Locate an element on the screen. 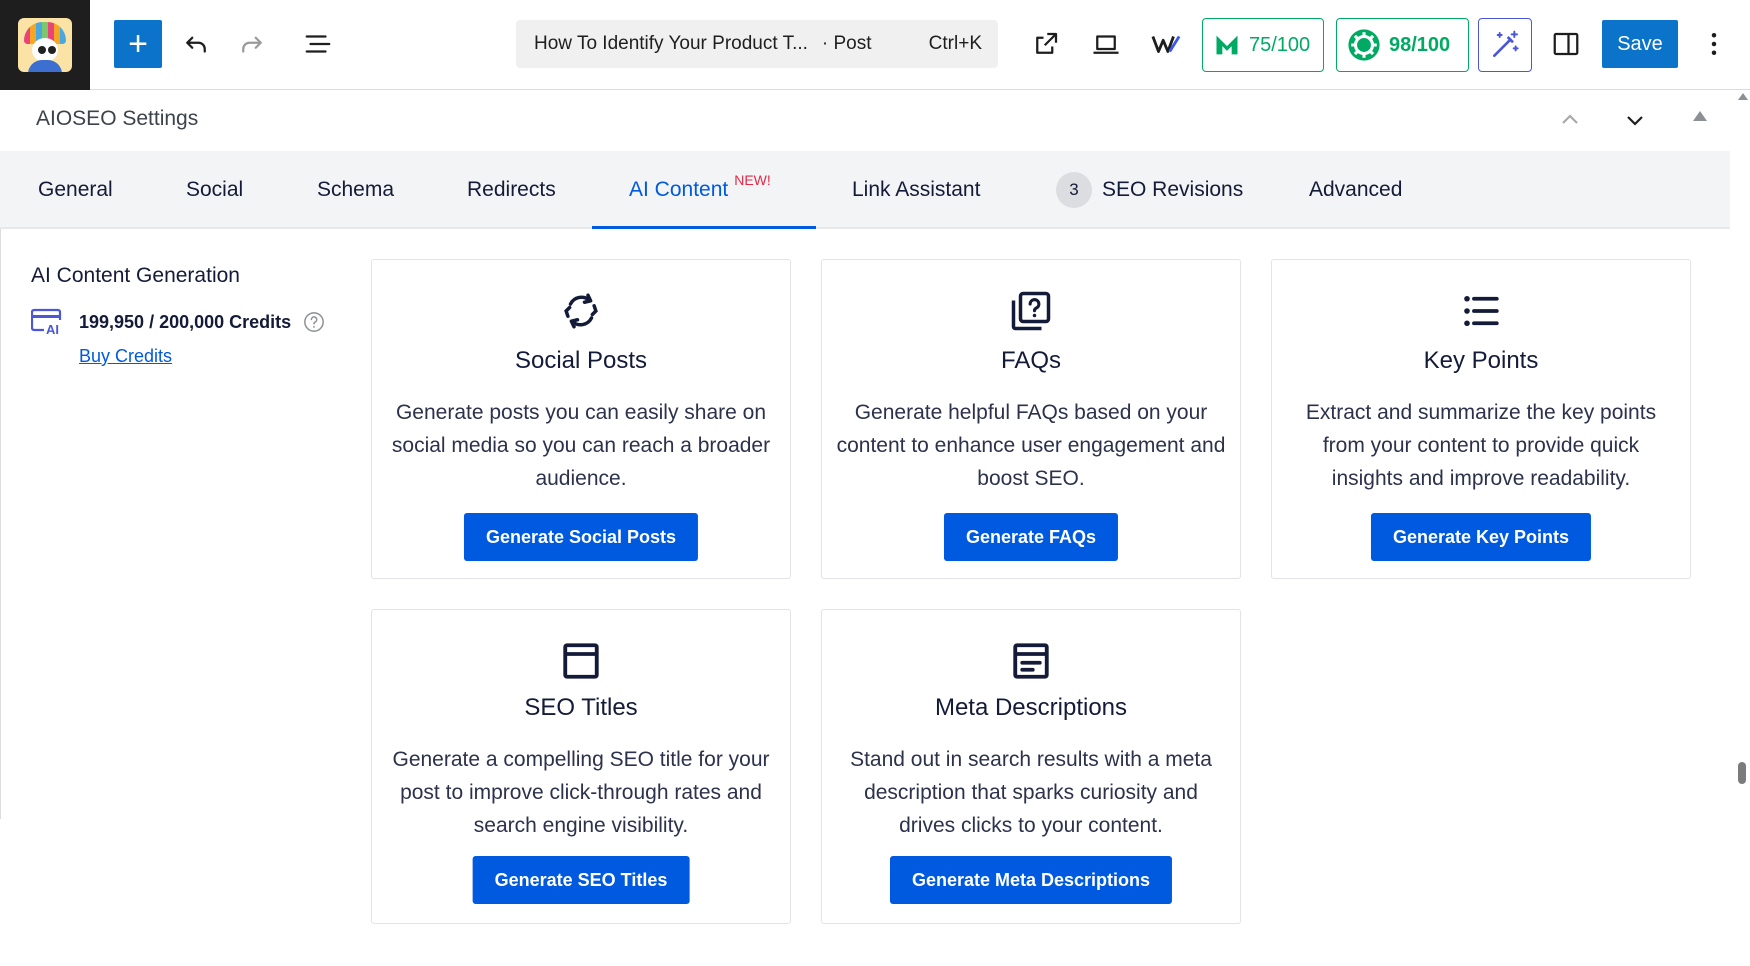 This screenshot has width=1750, height=966. tab-social: Social is located at coordinates (214, 190).